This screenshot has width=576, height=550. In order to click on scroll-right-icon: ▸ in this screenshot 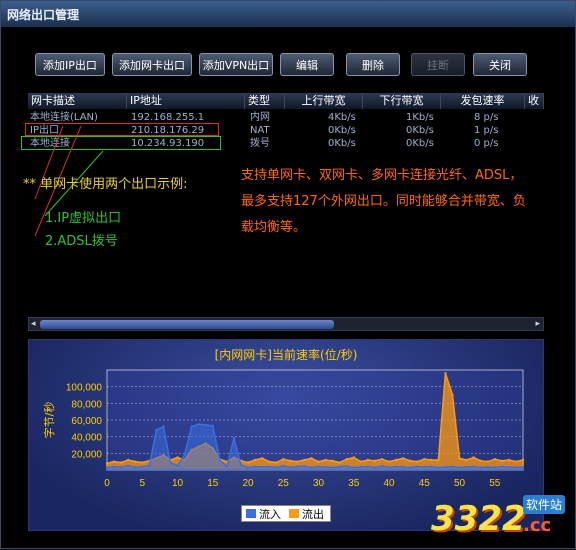, I will do `click(537, 324)`.